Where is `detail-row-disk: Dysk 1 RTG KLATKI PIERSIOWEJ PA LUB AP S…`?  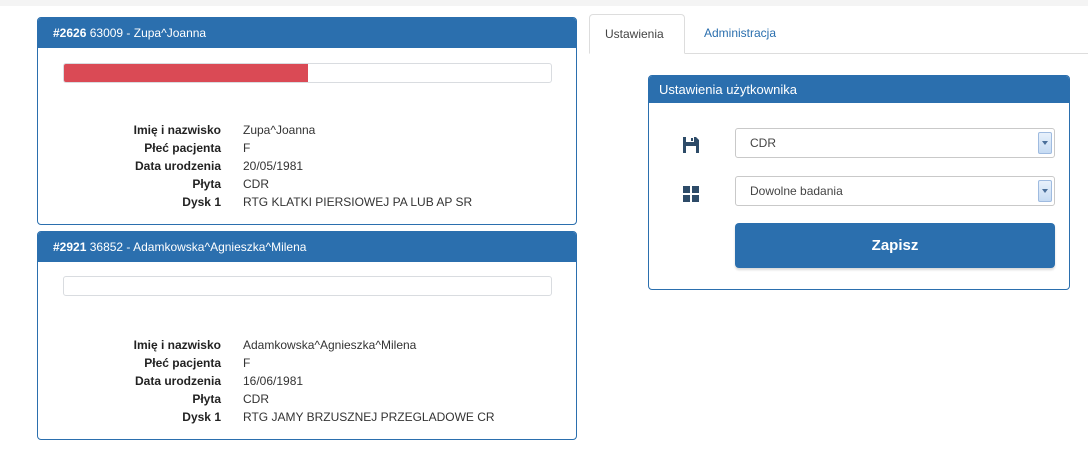 detail-row-disk: Dysk 1 RTG KLATKI PIERSIOWEJ PA LUB AP S… is located at coordinates (307, 202).